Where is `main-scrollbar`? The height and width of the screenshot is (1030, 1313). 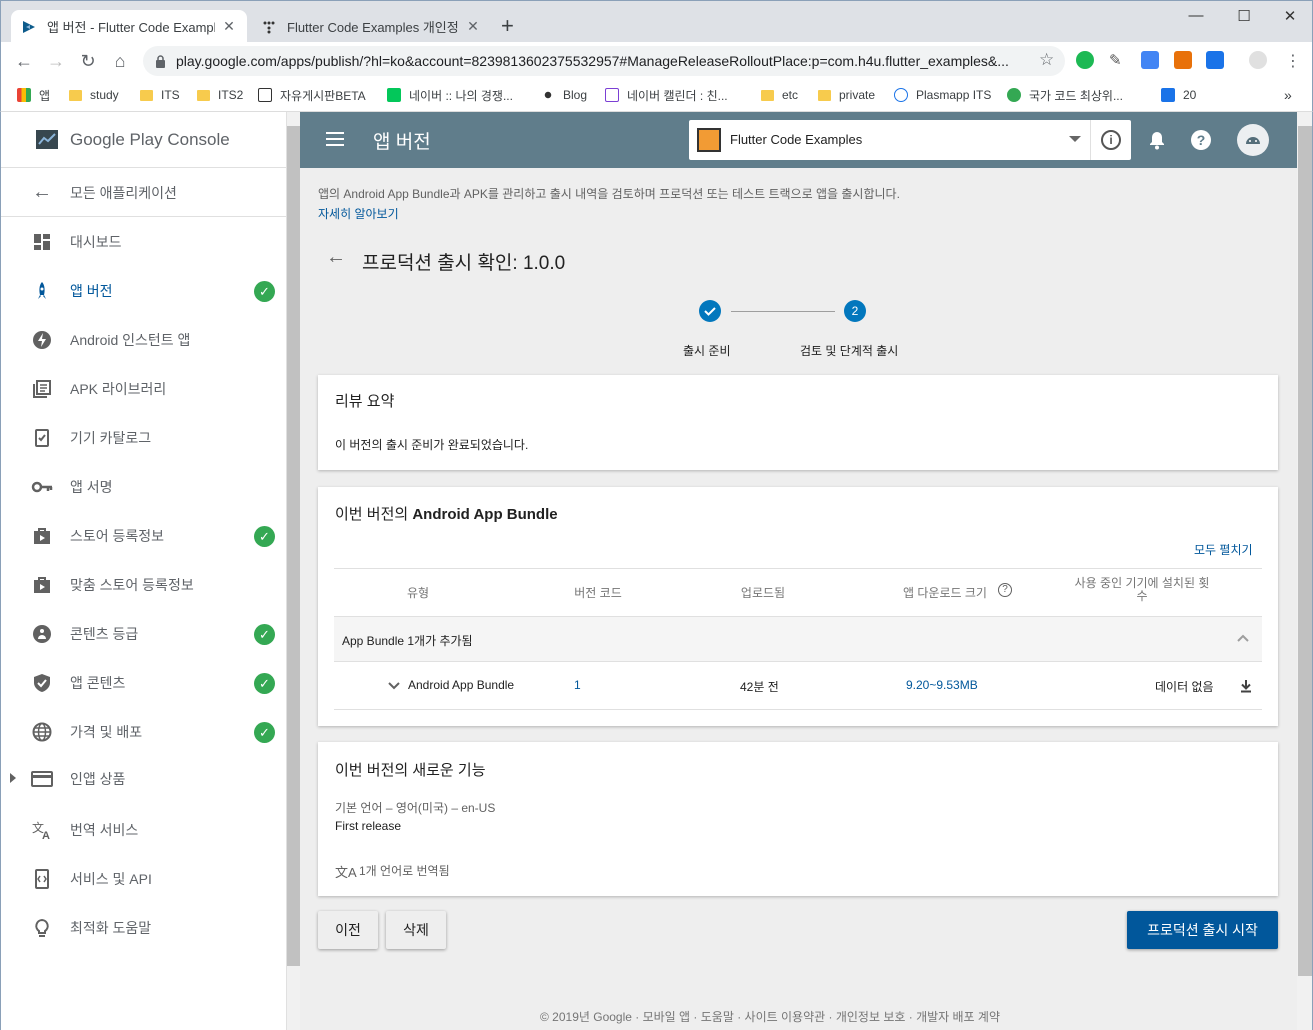
main-scrollbar is located at coordinates (1305, 571).